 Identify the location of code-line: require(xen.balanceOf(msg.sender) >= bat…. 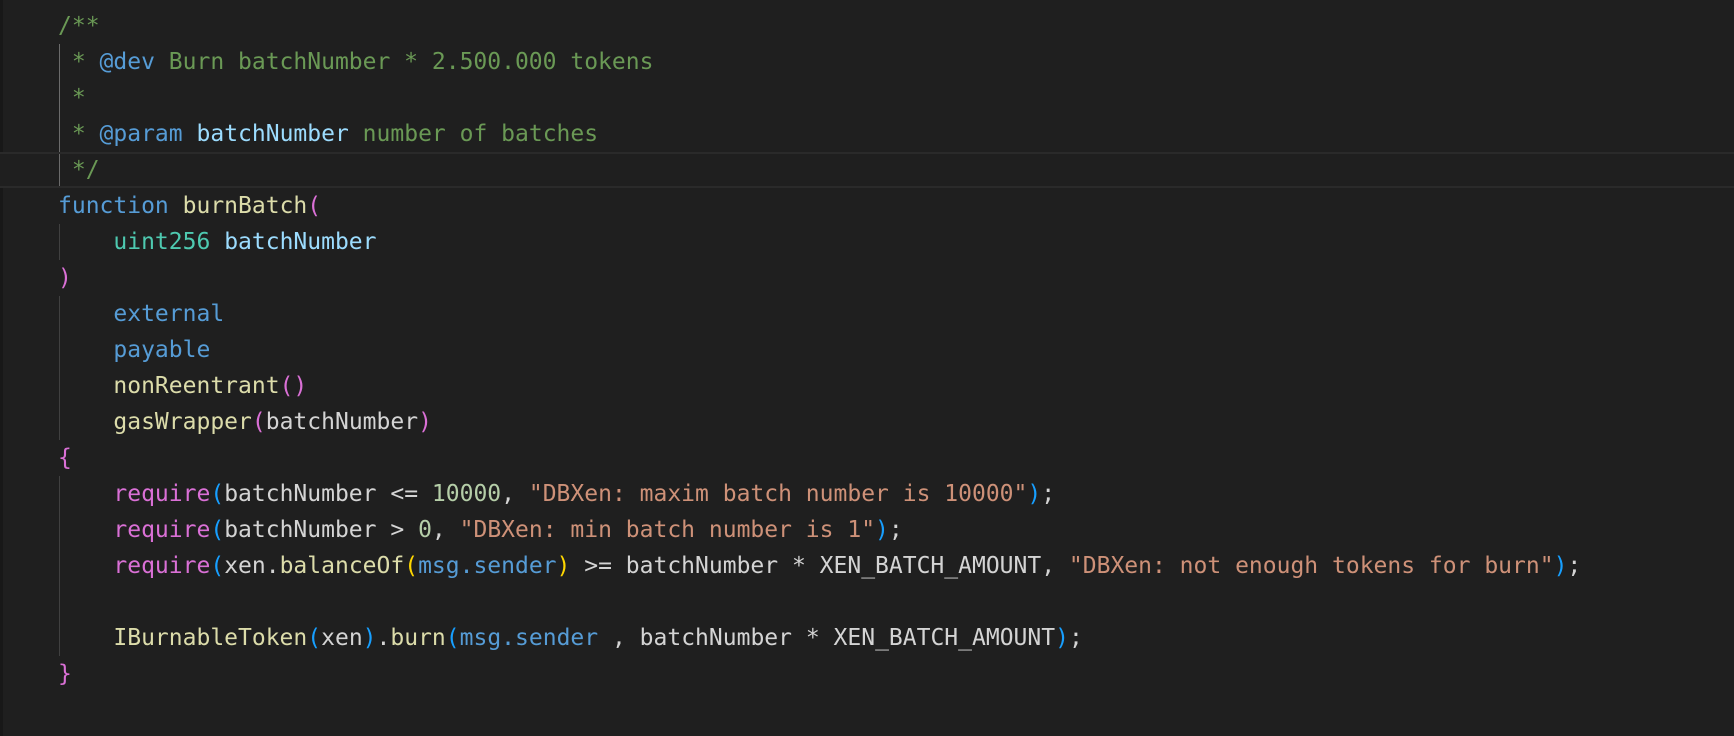
(867, 566).